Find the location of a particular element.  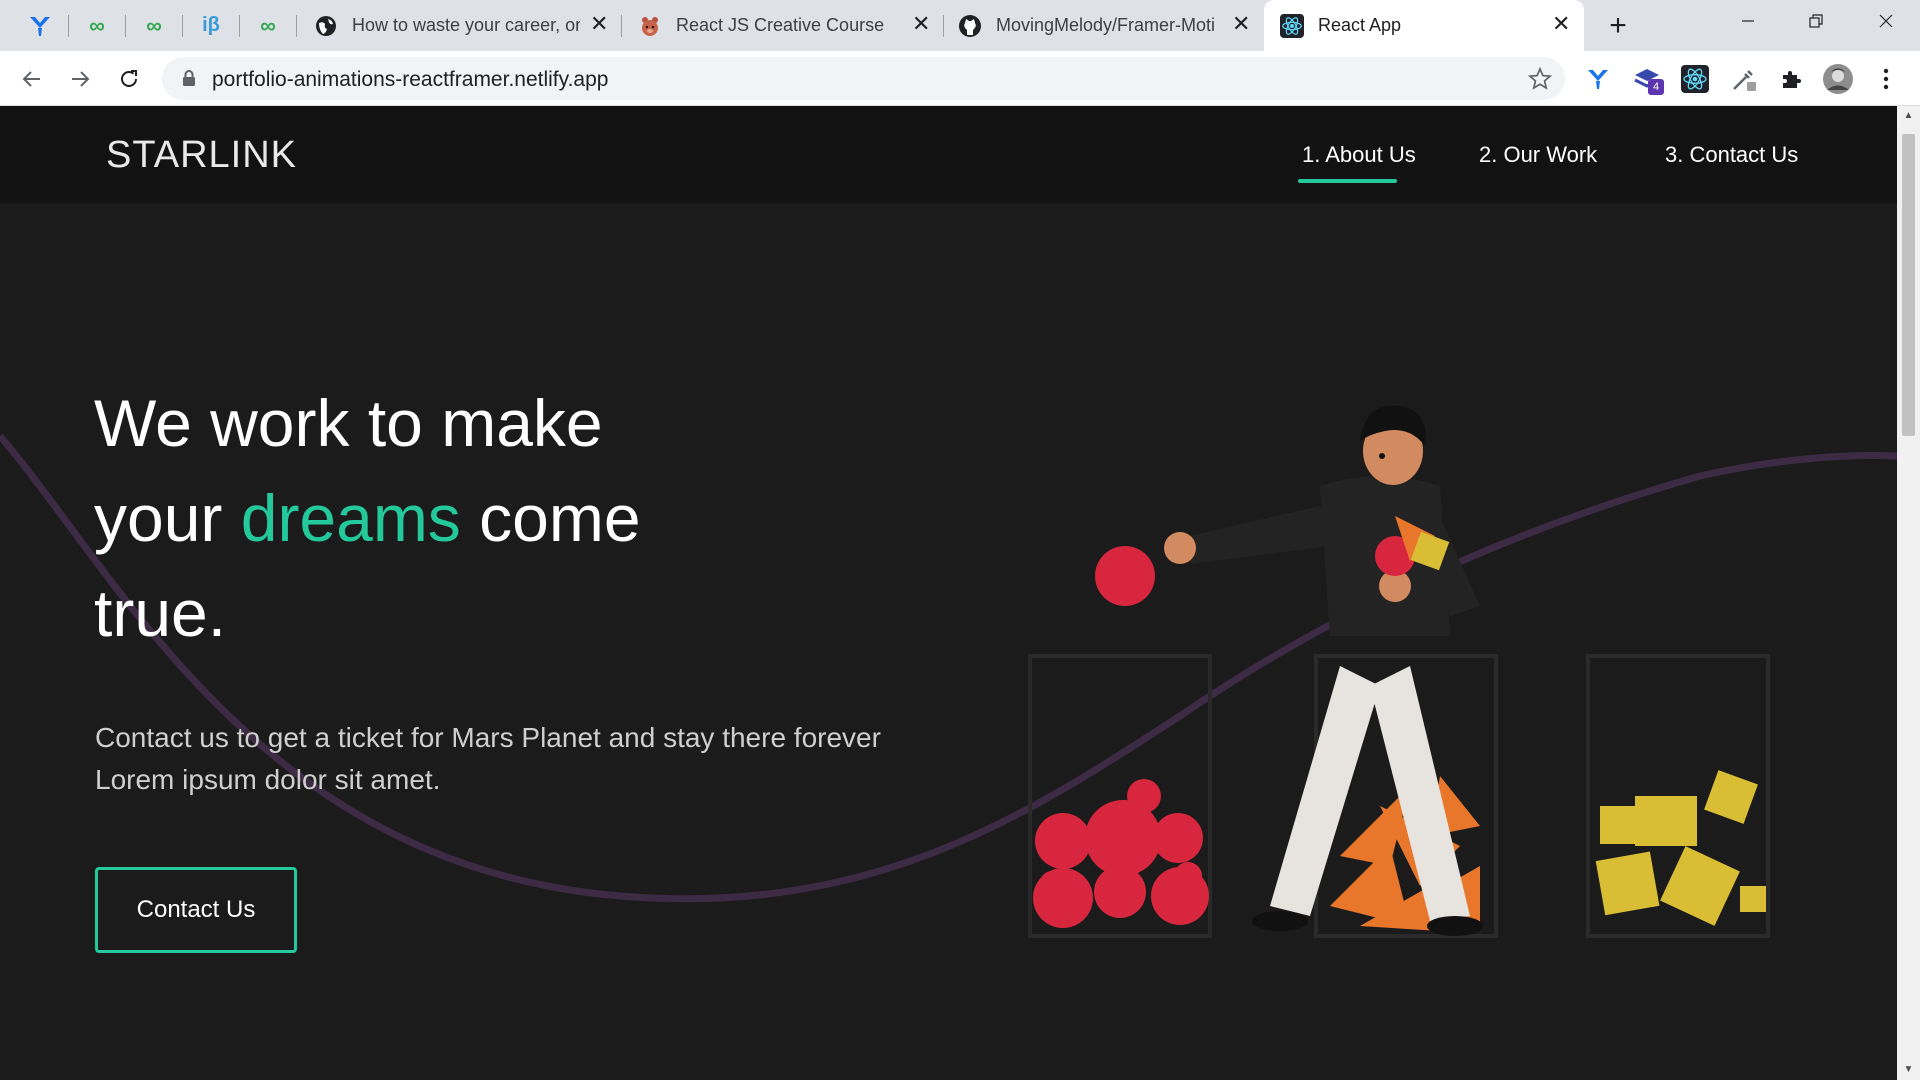

nav-contact-us: 3. Contact Us is located at coordinates (1731, 155).